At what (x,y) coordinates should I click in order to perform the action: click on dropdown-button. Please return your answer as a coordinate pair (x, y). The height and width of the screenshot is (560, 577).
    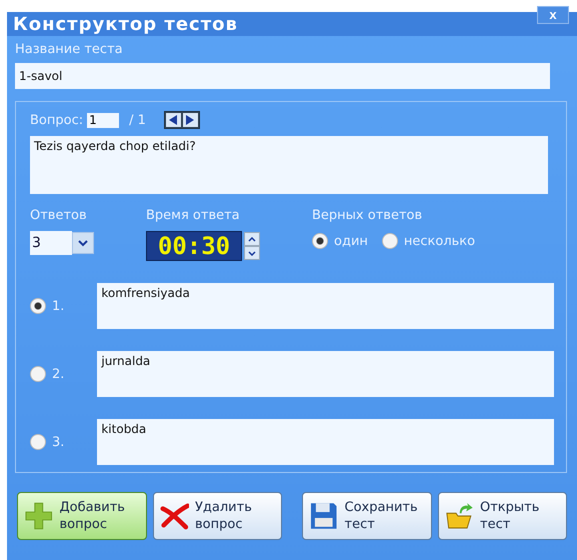
    Looking at the image, I should click on (83, 243).